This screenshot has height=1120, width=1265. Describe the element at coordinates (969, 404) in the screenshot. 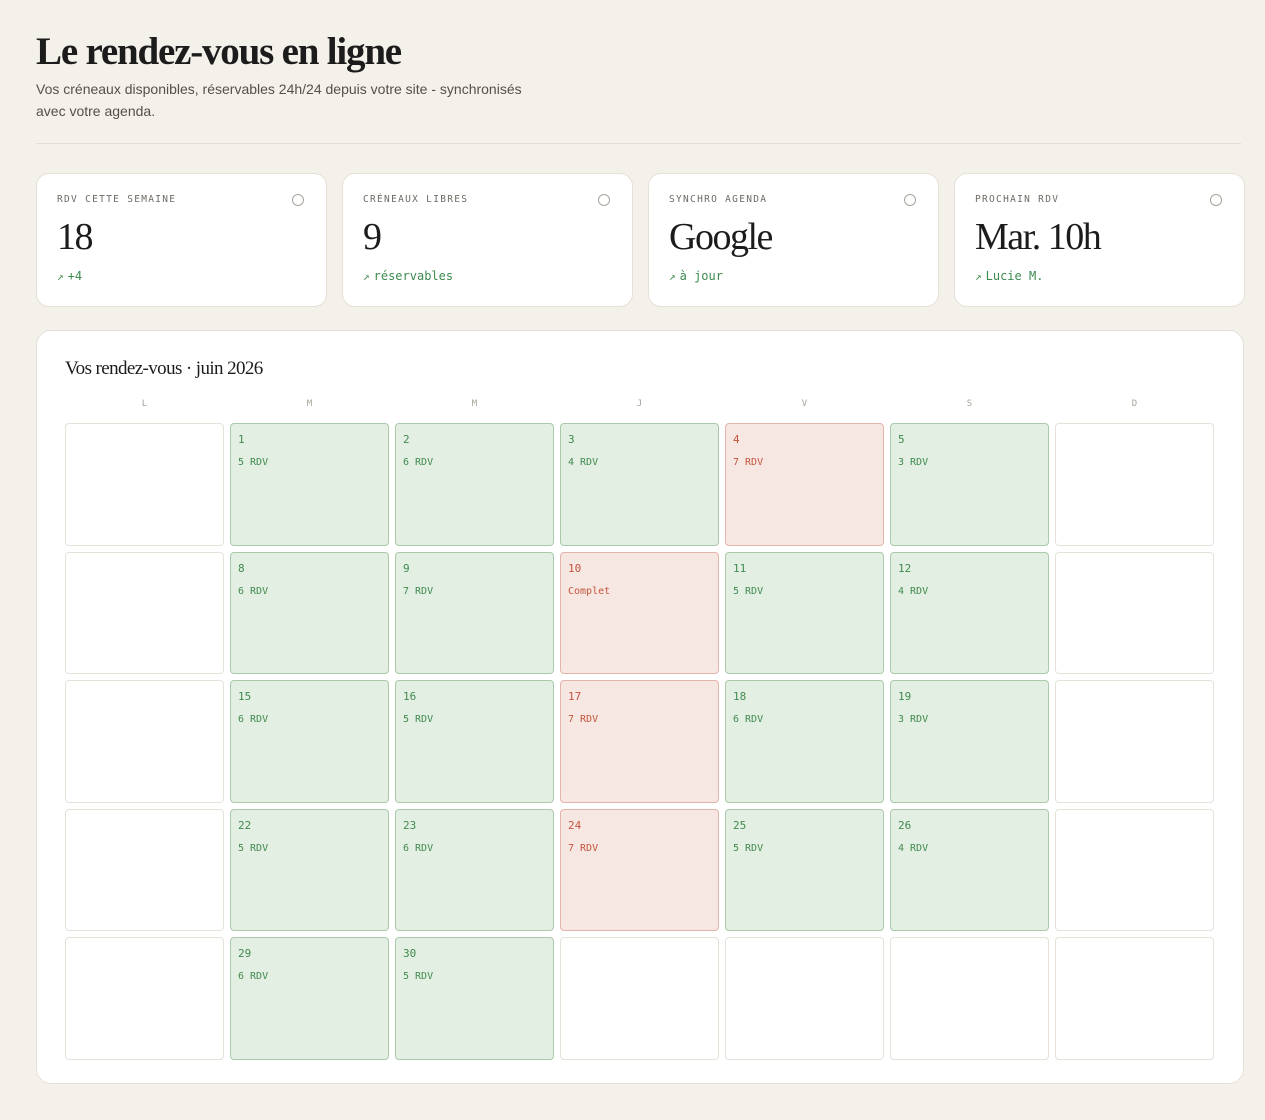

I see `weekday-label: S` at that location.